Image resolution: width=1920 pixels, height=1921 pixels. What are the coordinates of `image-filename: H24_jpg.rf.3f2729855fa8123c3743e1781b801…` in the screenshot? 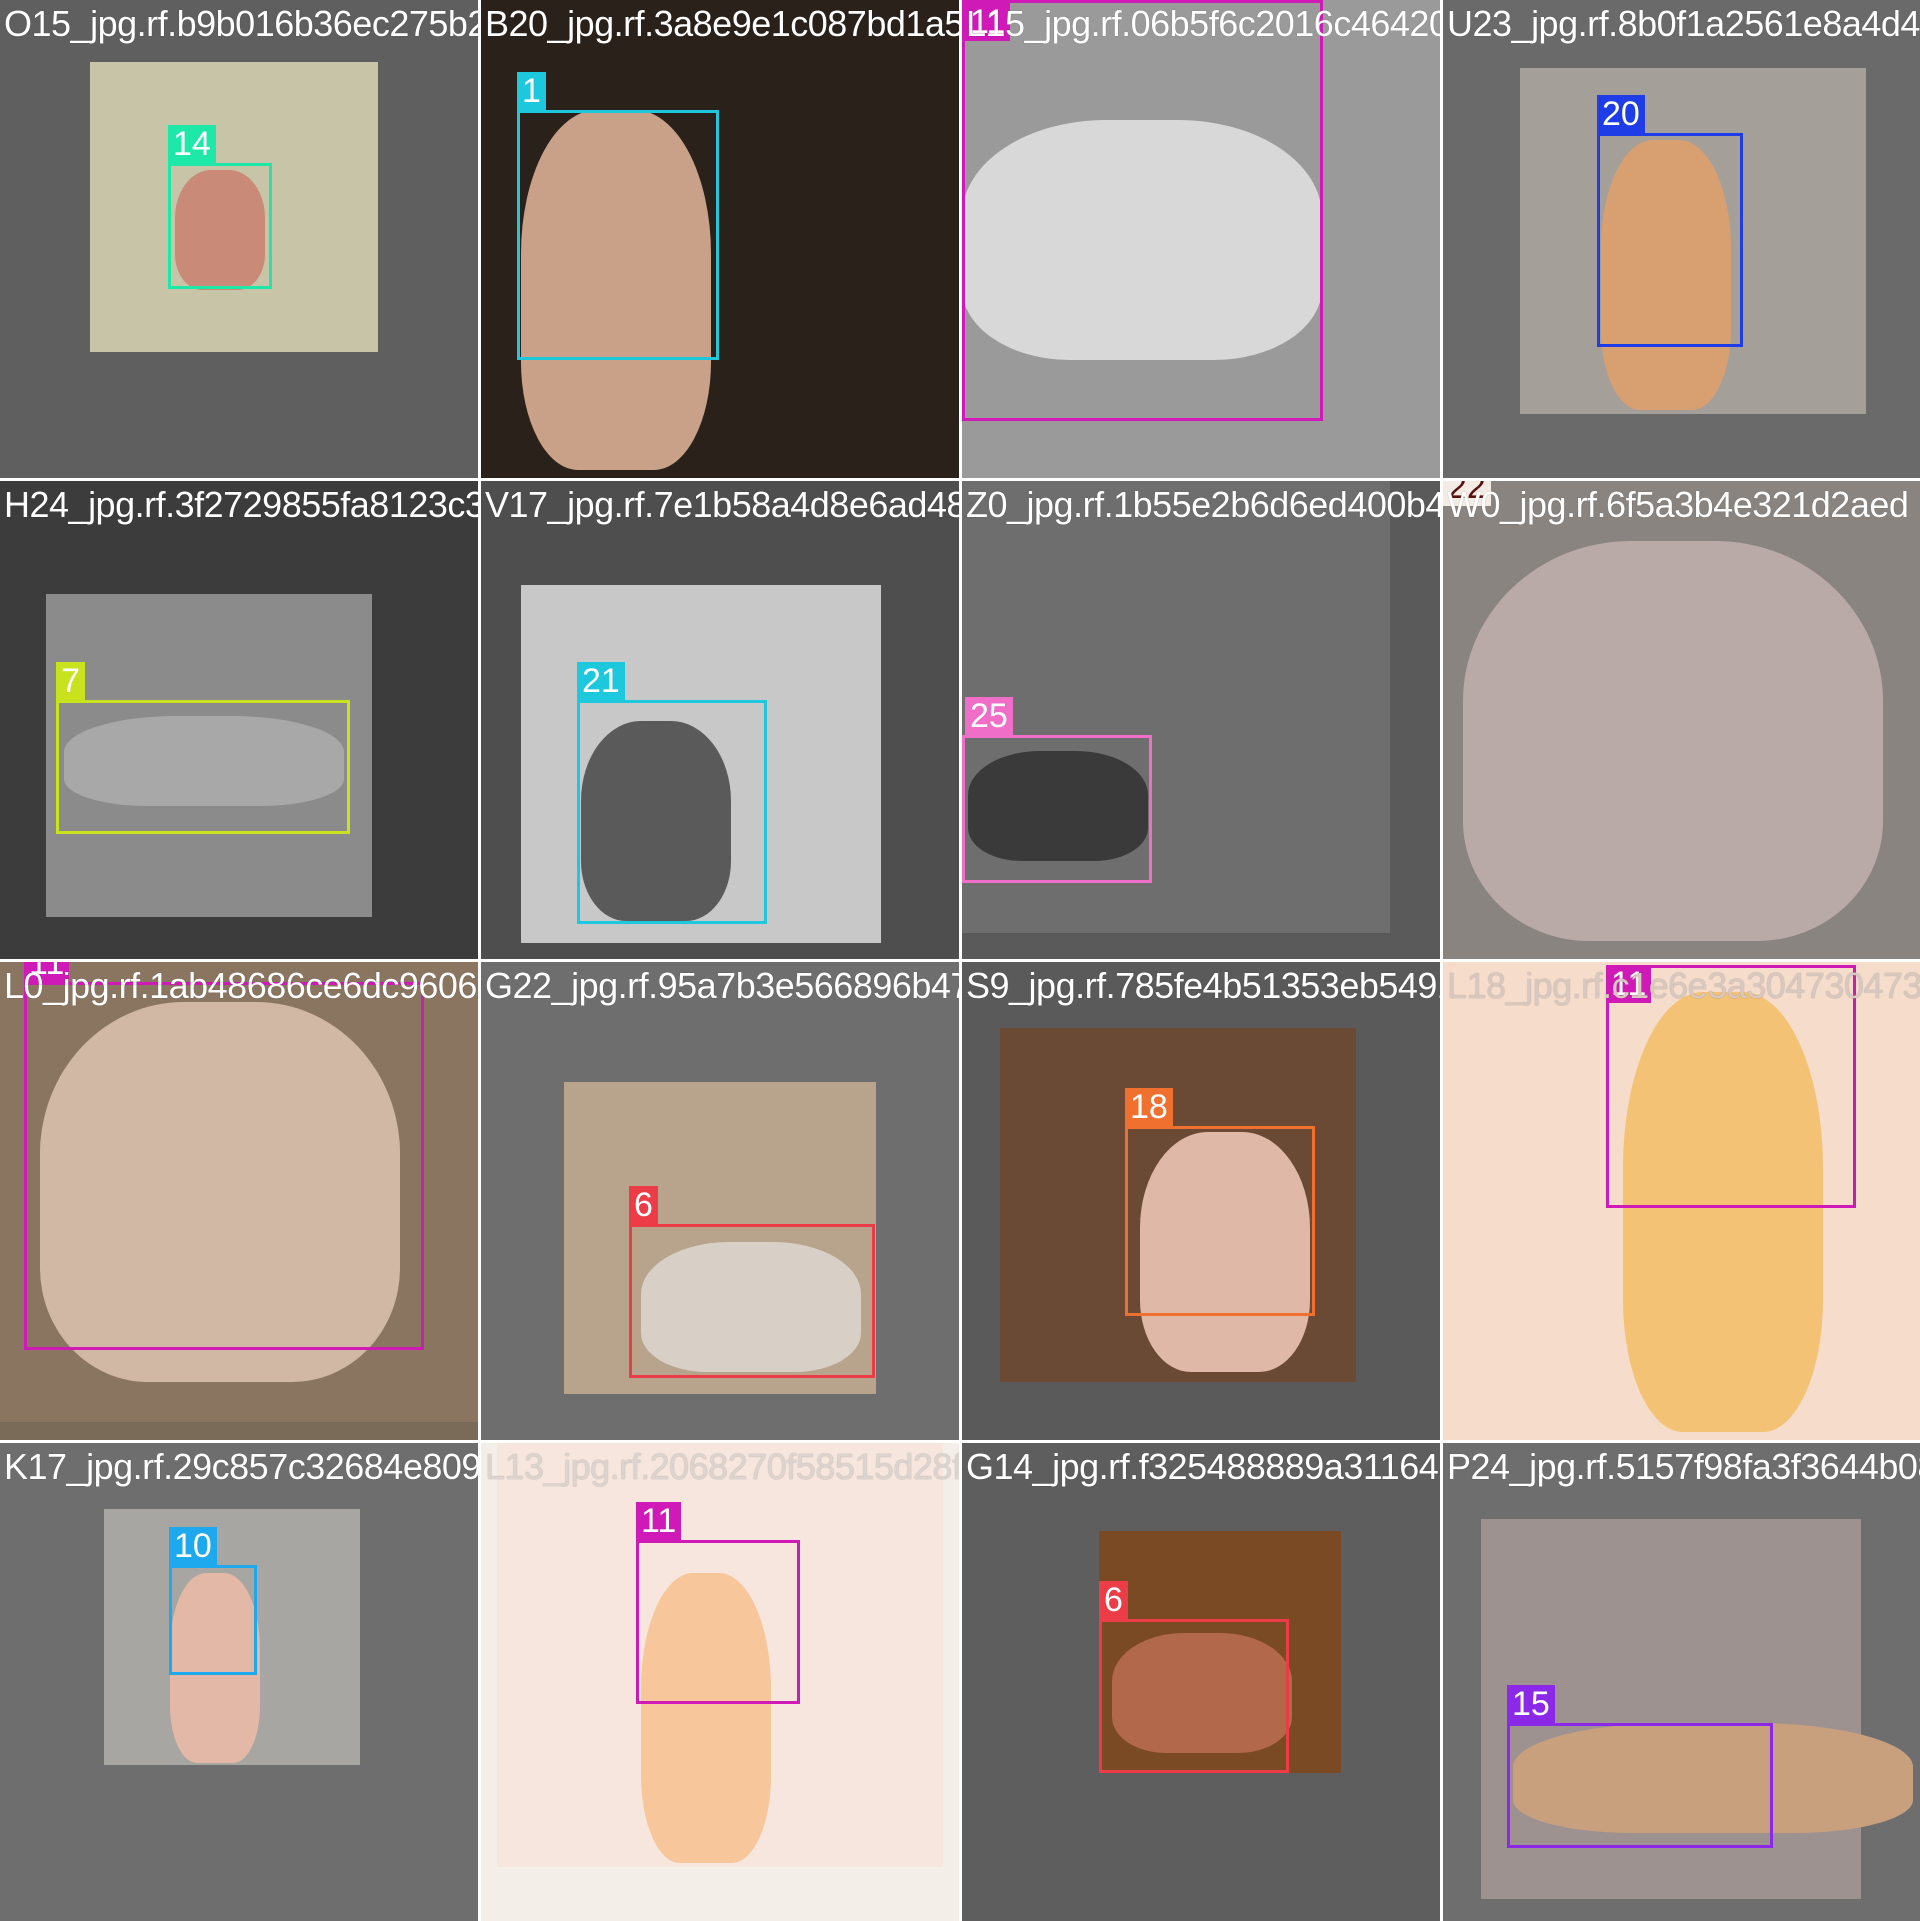 It's located at (241, 504).